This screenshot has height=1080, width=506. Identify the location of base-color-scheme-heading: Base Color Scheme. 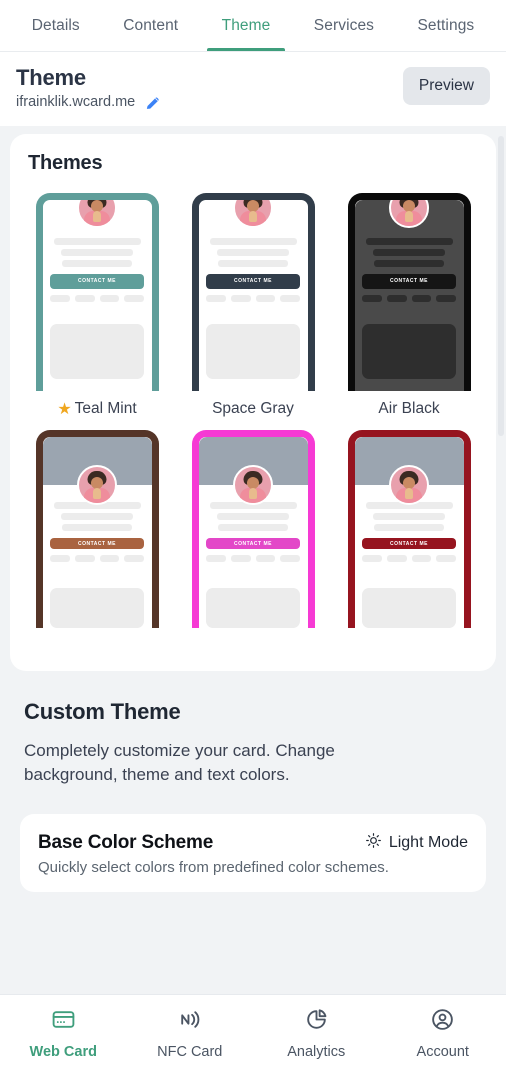
(126, 843).